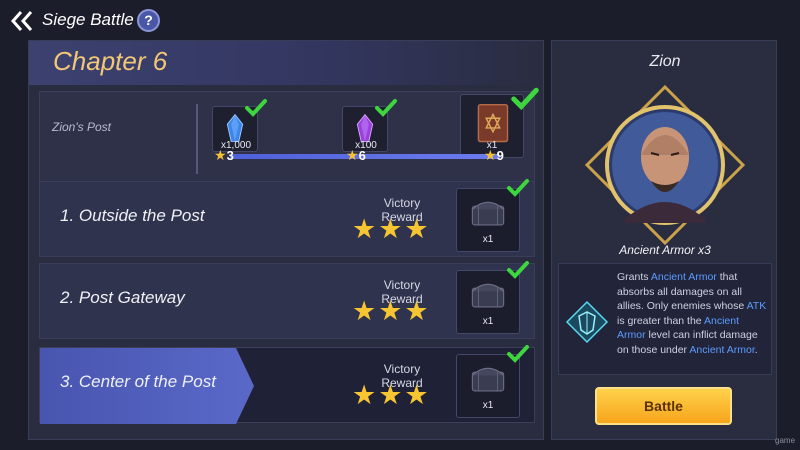  What do you see at coordinates (132, 215) in the screenshot?
I see `stage-name: 1. Outside the Post` at bounding box center [132, 215].